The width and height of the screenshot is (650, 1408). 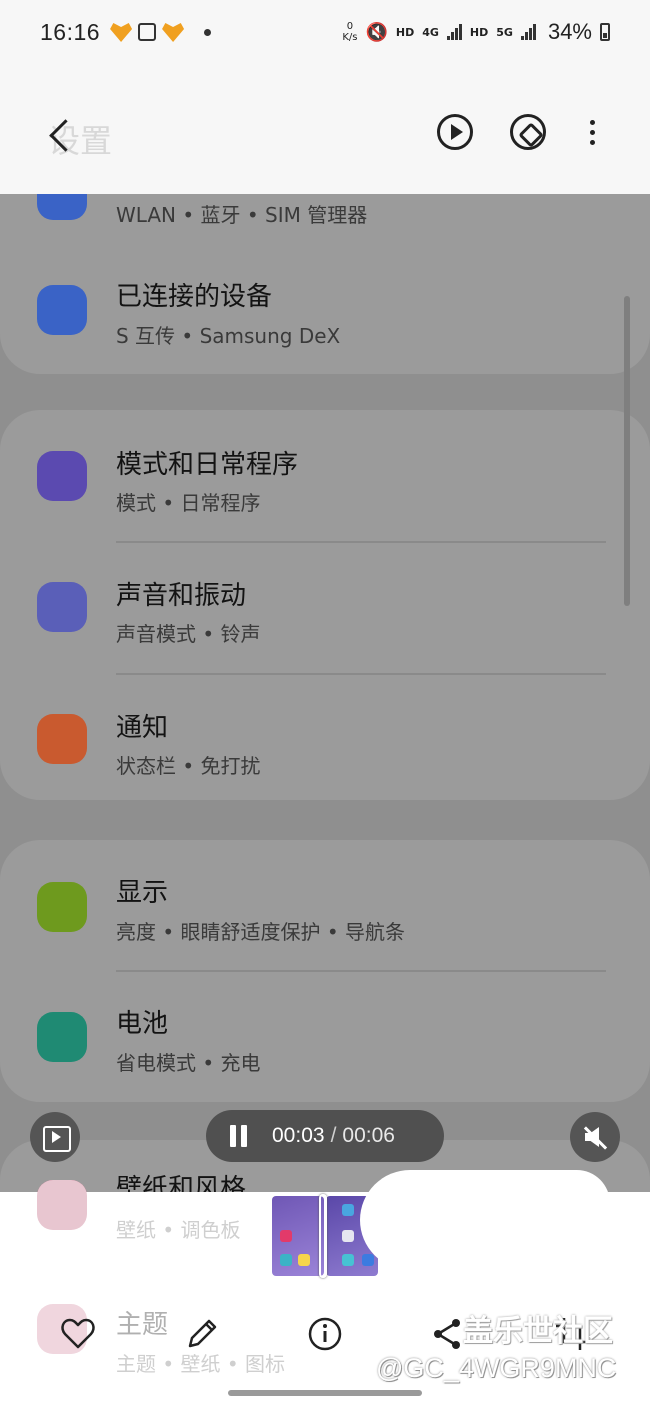 I want to click on settings-row-modes: 模式和日常程序 模式 • 日常程序, so click(x=325, y=475).